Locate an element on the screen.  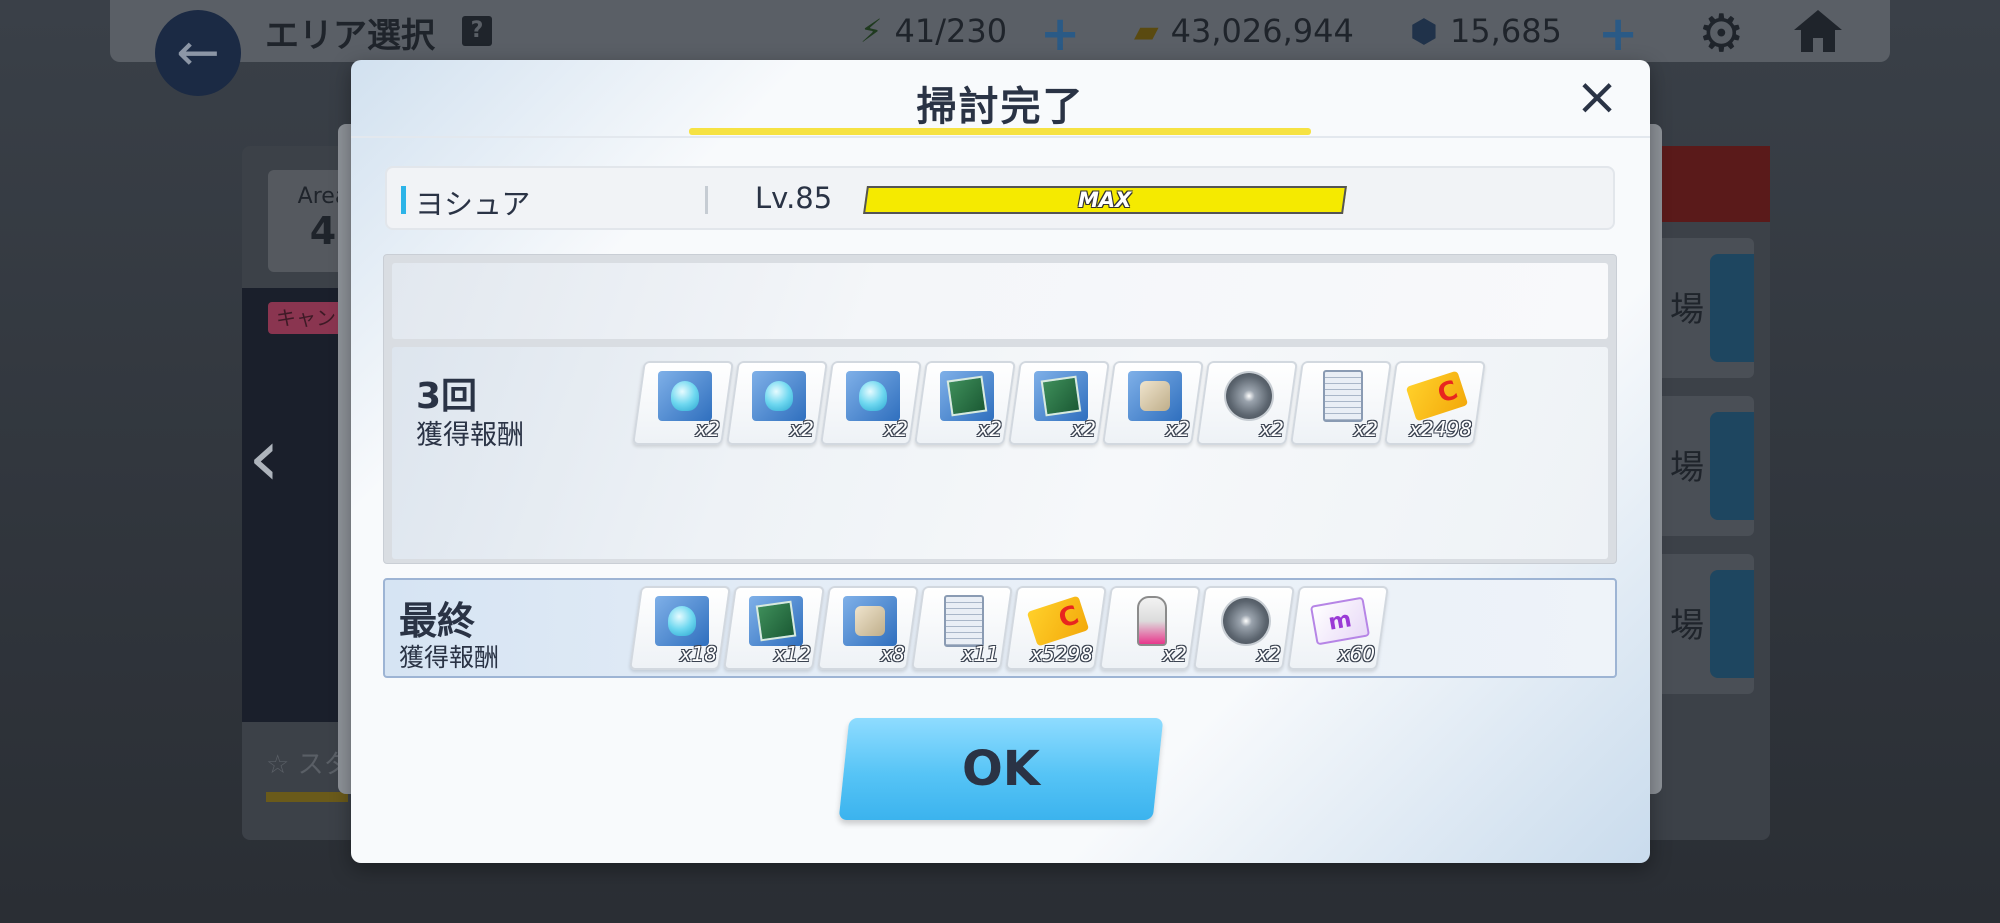
stamina-bolt-icon: ⚡ is located at coordinates (871, 31).